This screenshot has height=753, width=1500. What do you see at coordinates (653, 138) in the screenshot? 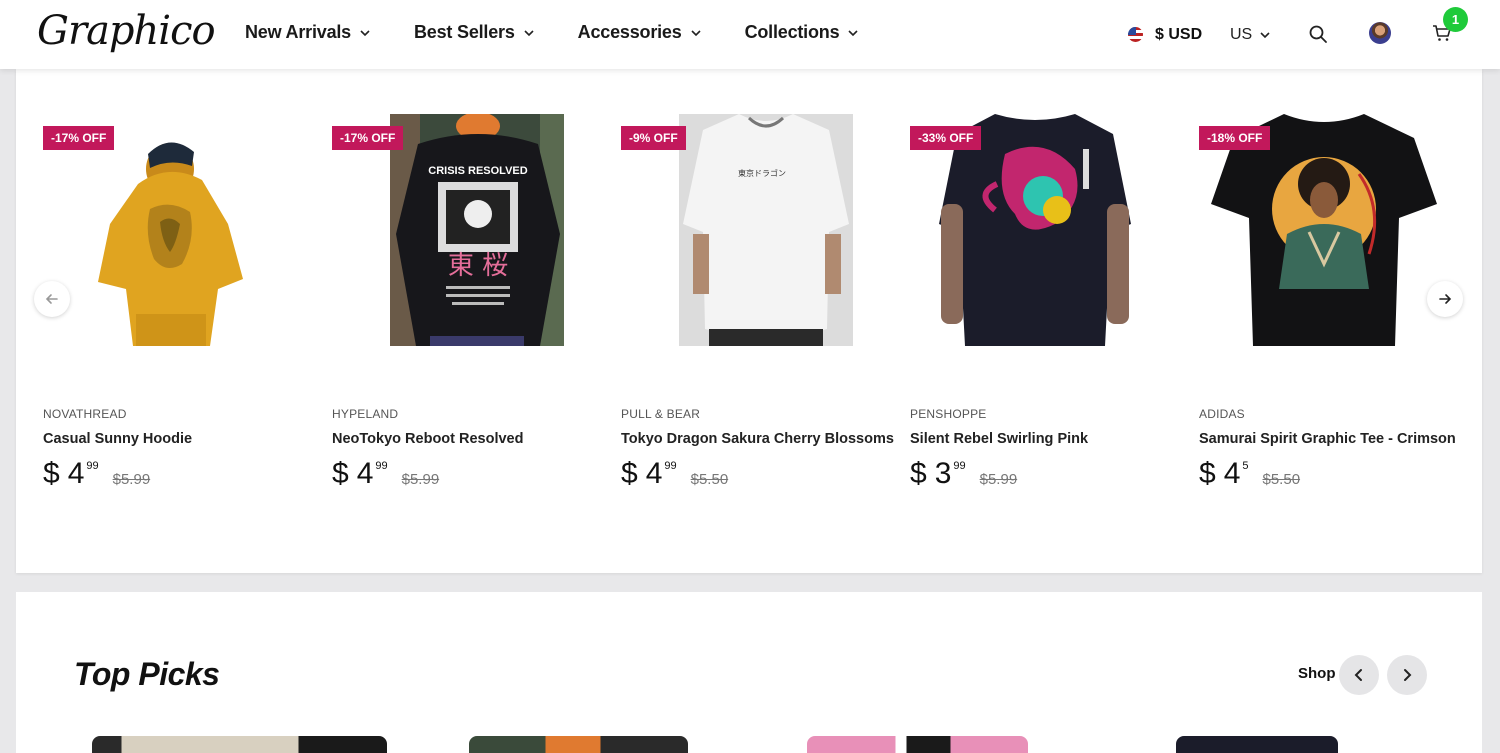
I see `discount-badge: -9% OFF` at bounding box center [653, 138].